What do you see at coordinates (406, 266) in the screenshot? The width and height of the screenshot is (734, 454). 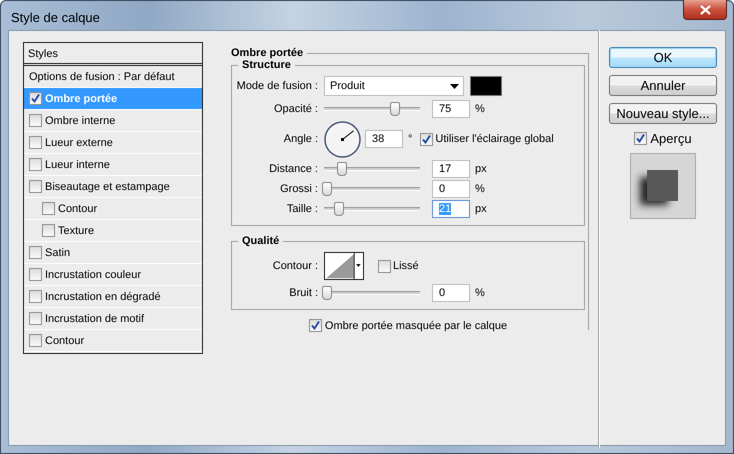 I see `checkbox-label: Lissé` at bounding box center [406, 266].